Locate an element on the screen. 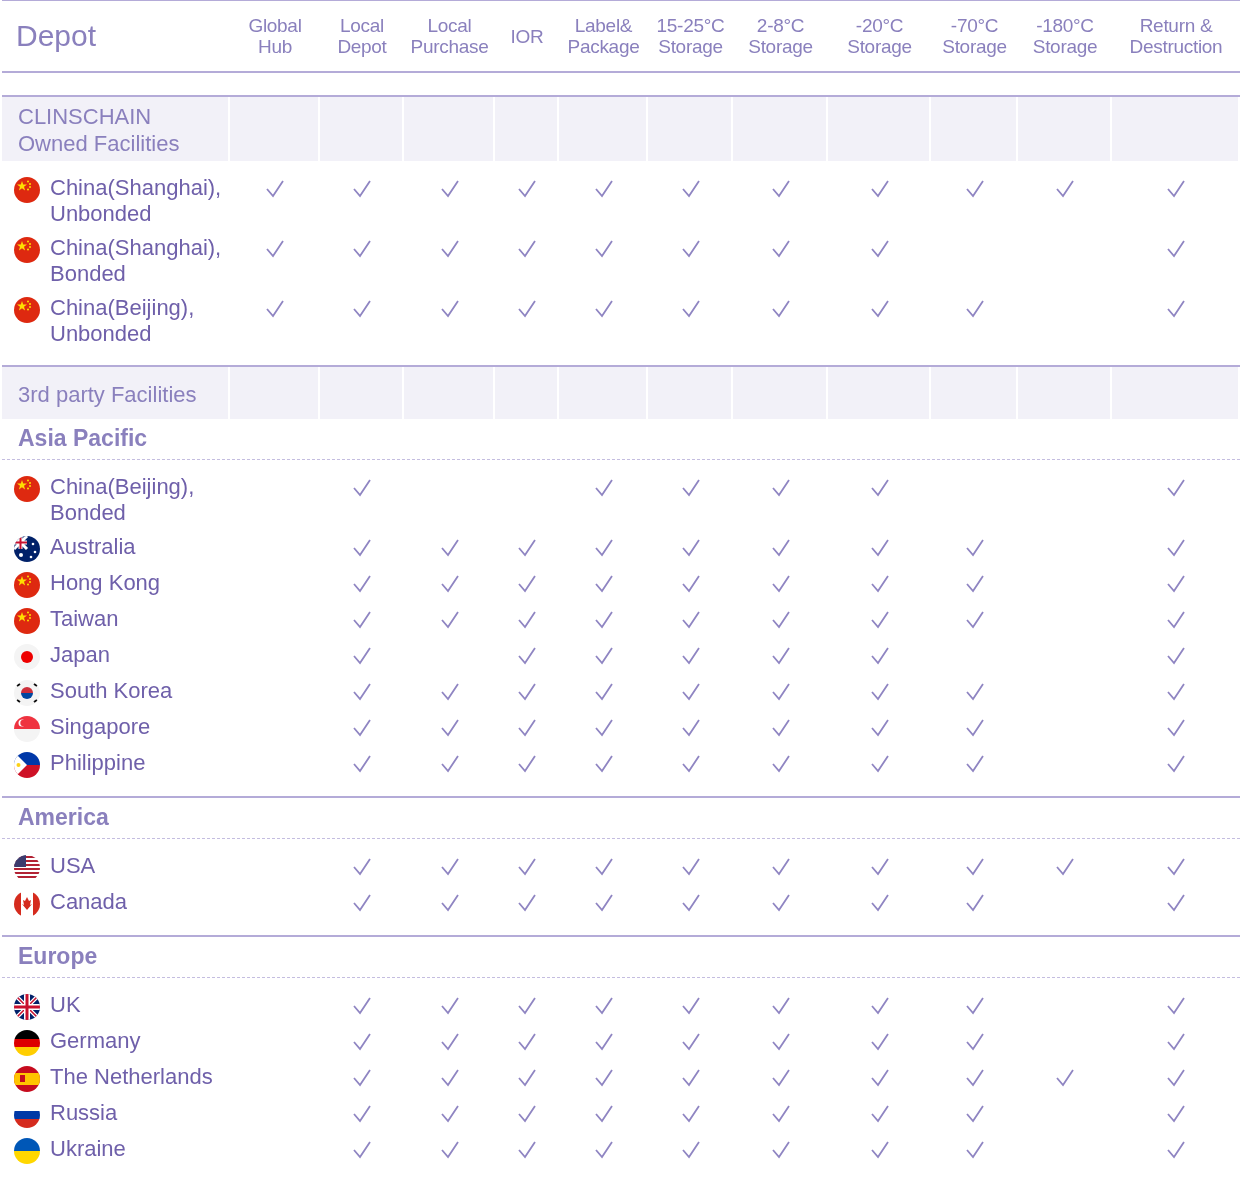 The width and height of the screenshot is (1244, 1198). facility-name: Germany is located at coordinates (96, 1041).